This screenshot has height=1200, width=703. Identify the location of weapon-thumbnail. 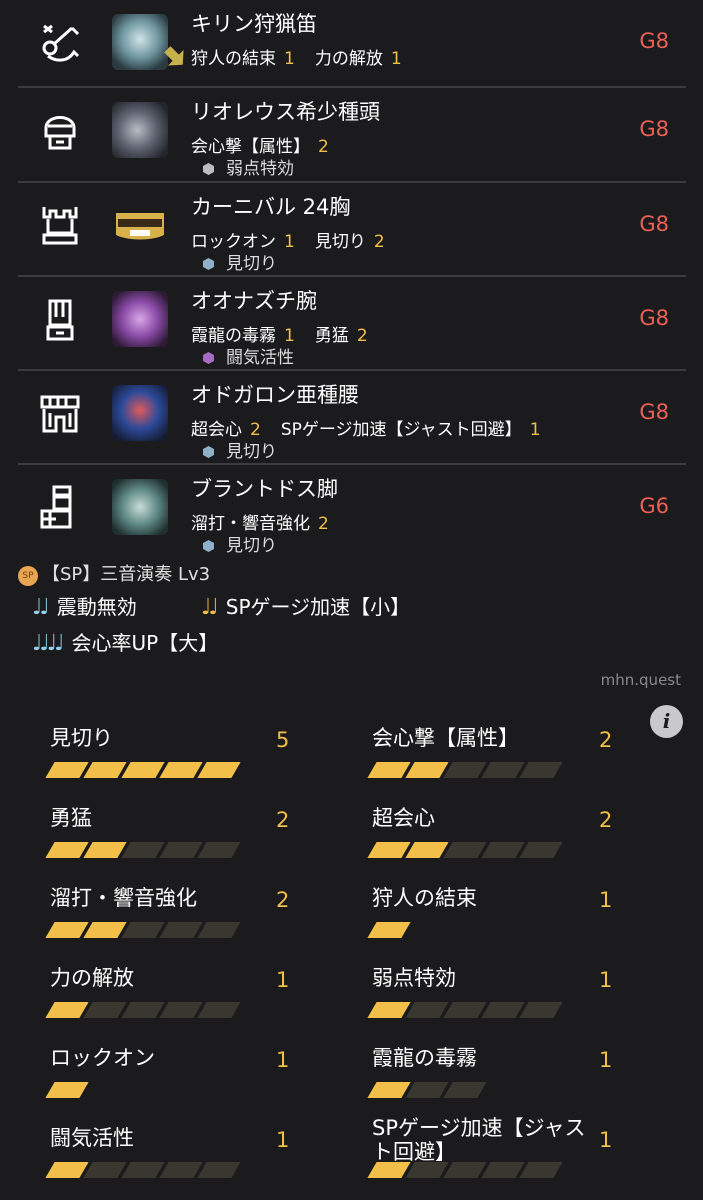
(140, 42).